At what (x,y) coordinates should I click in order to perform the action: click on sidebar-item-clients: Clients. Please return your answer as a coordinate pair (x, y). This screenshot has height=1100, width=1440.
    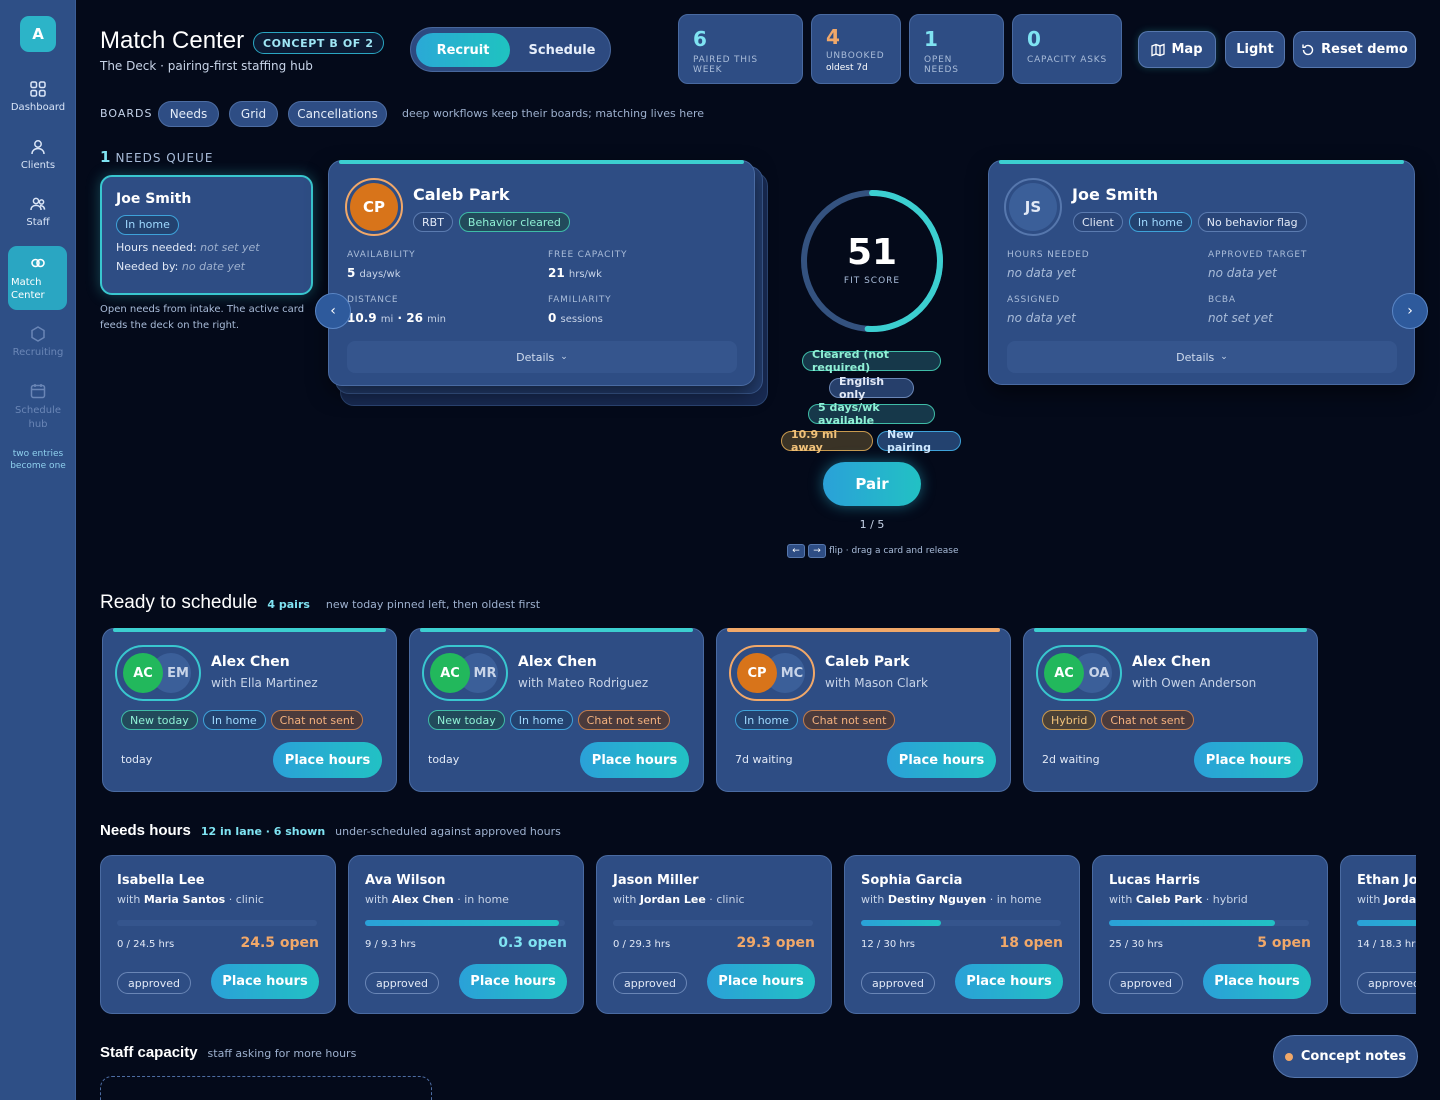
    Looking at the image, I should click on (38, 154).